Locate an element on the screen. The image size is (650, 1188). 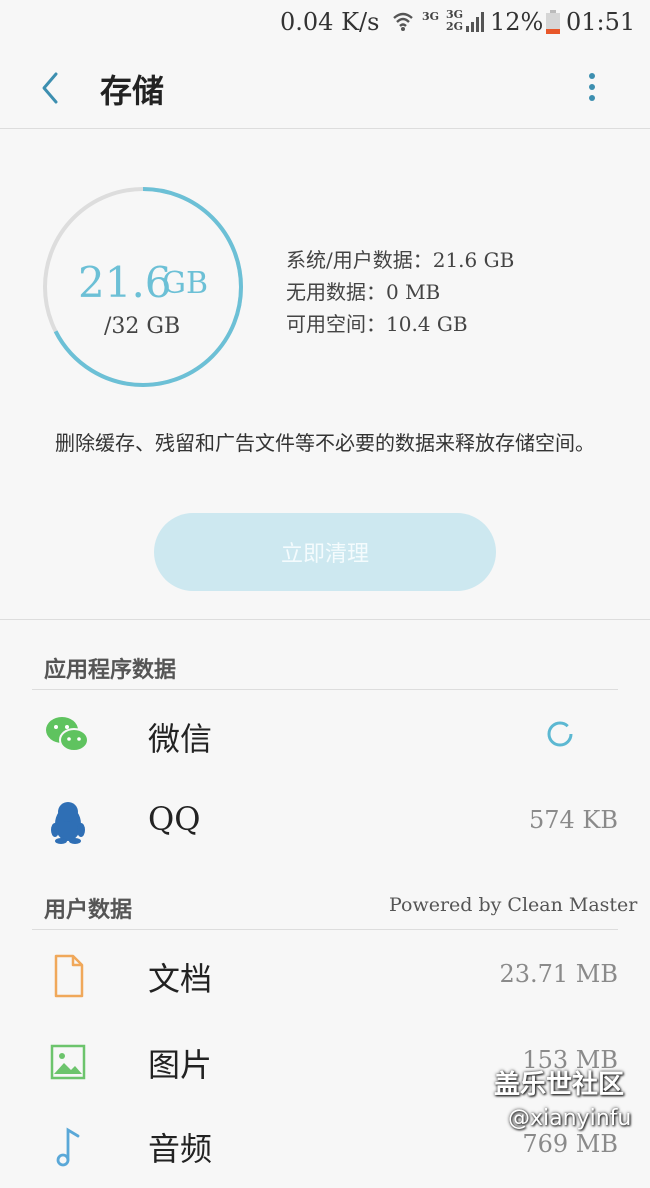
qq-penguin-icon is located at coordinates (68, 823).